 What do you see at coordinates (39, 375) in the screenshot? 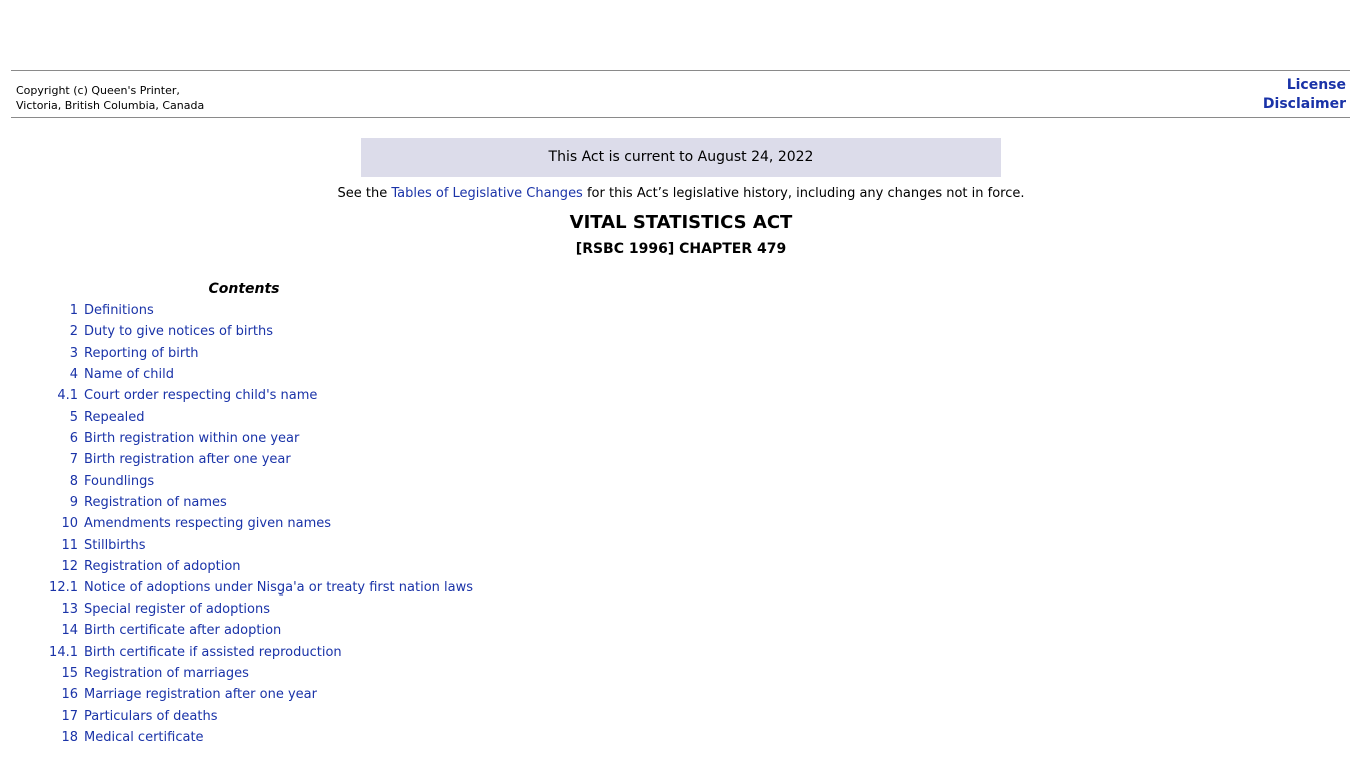
I see `toc-section-number-link: 4` at bounding box center [39, 375].